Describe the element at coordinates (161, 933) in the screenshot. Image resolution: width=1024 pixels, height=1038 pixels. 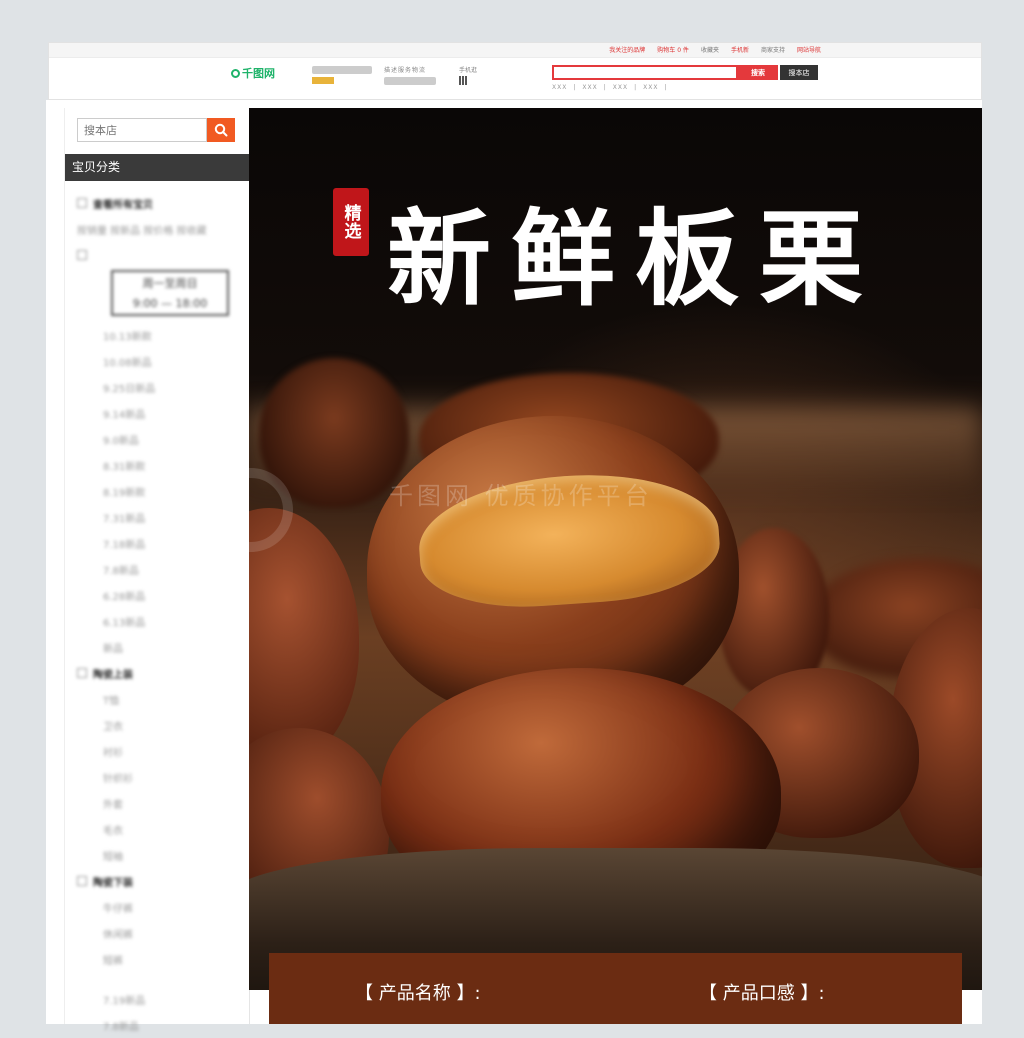
I see `category-item: 休闲裤` at that location.